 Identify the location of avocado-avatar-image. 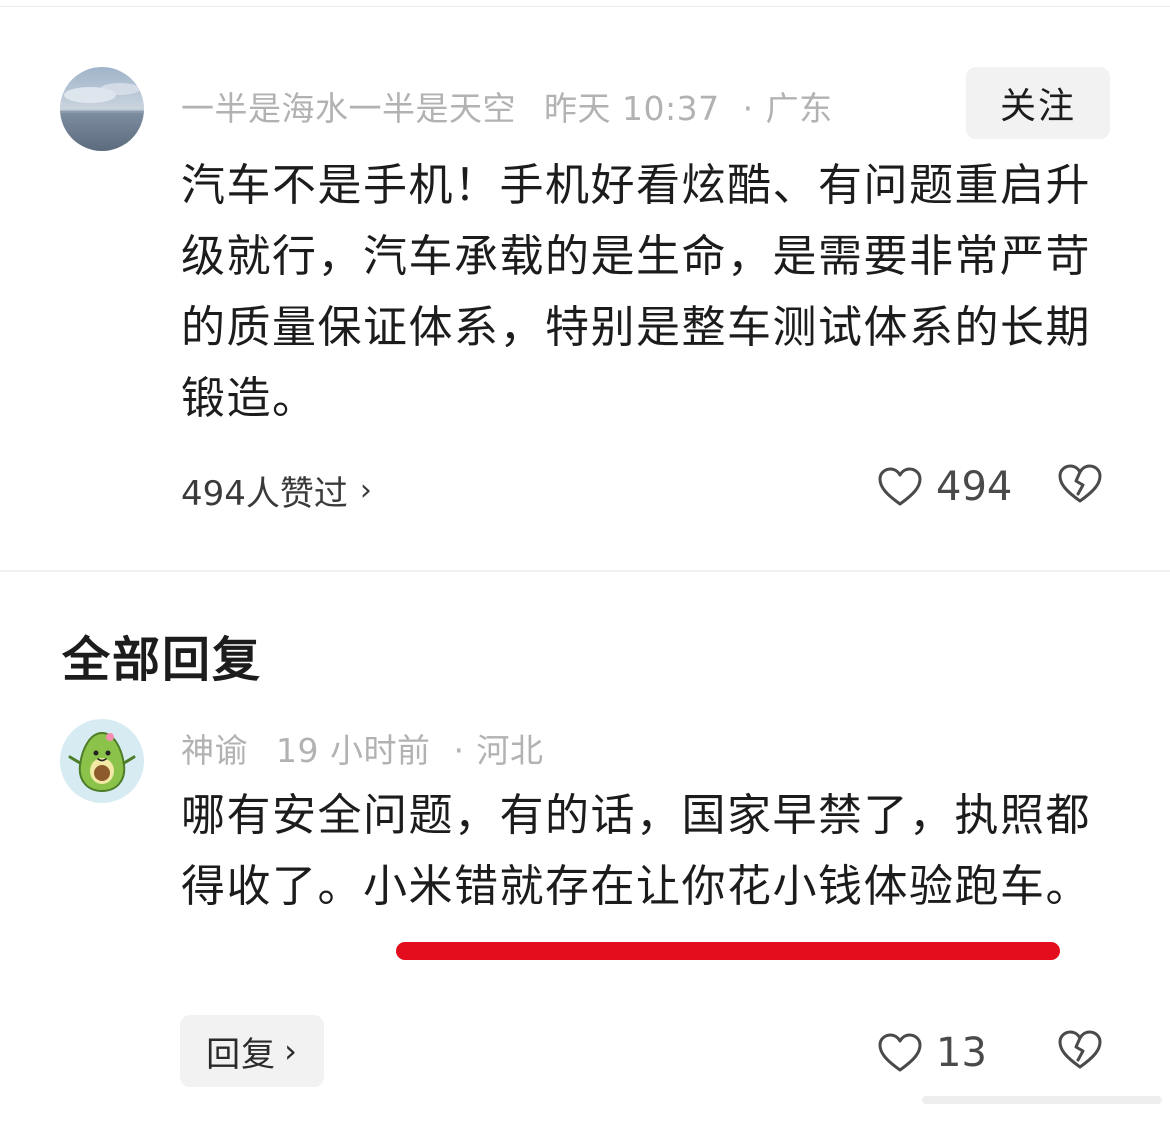
(102, 761).